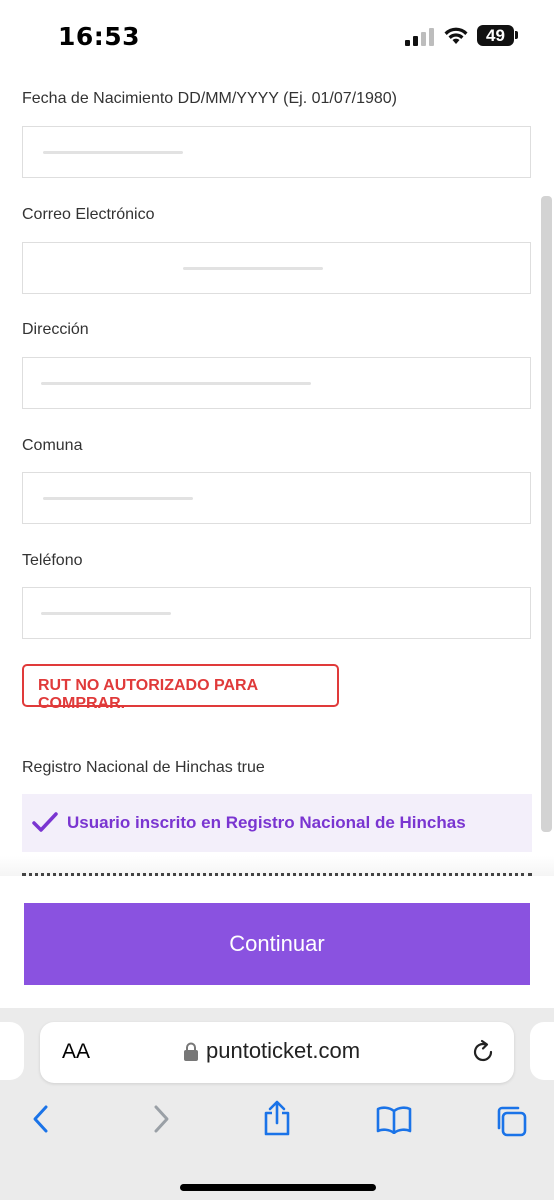  I want to click on address-input, so click(276, 383).